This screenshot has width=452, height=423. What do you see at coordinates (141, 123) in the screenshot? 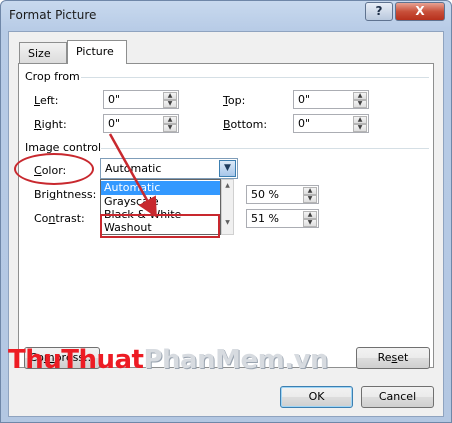
I see `crop-right-spinner: 0" ▲ ▼` at bounding box center [141, 123].